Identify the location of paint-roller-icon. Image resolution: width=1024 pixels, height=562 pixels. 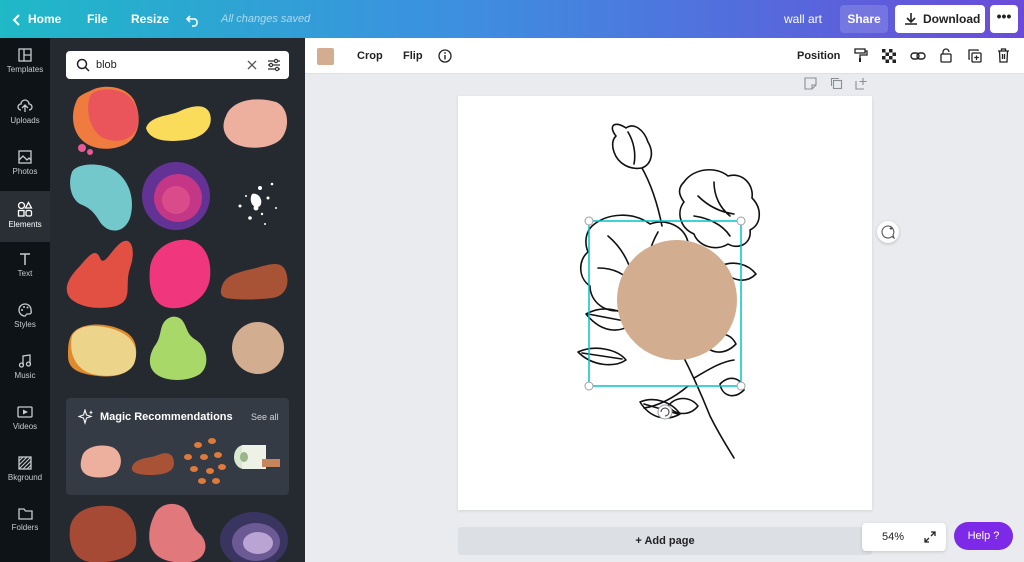
(861, 55).